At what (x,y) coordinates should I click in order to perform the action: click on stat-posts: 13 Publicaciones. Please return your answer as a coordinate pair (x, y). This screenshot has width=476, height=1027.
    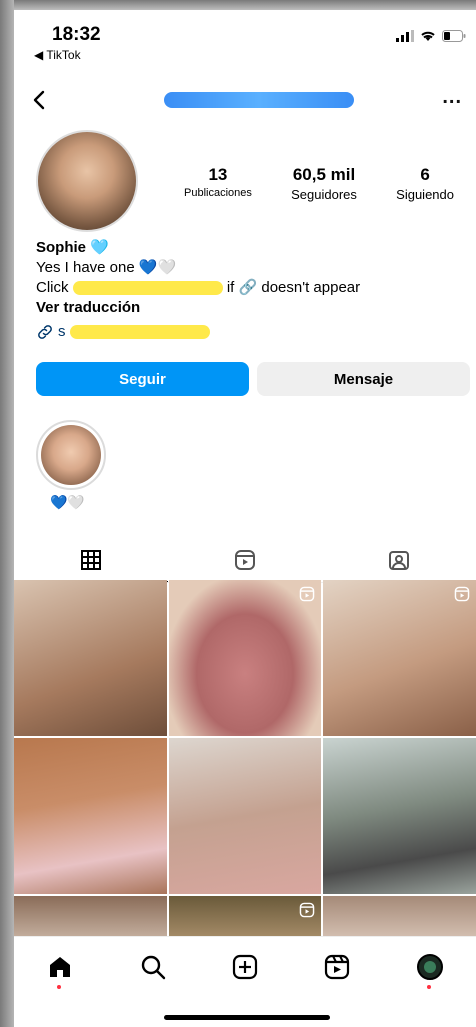
    Looking at the image, I should click on (218, 183).